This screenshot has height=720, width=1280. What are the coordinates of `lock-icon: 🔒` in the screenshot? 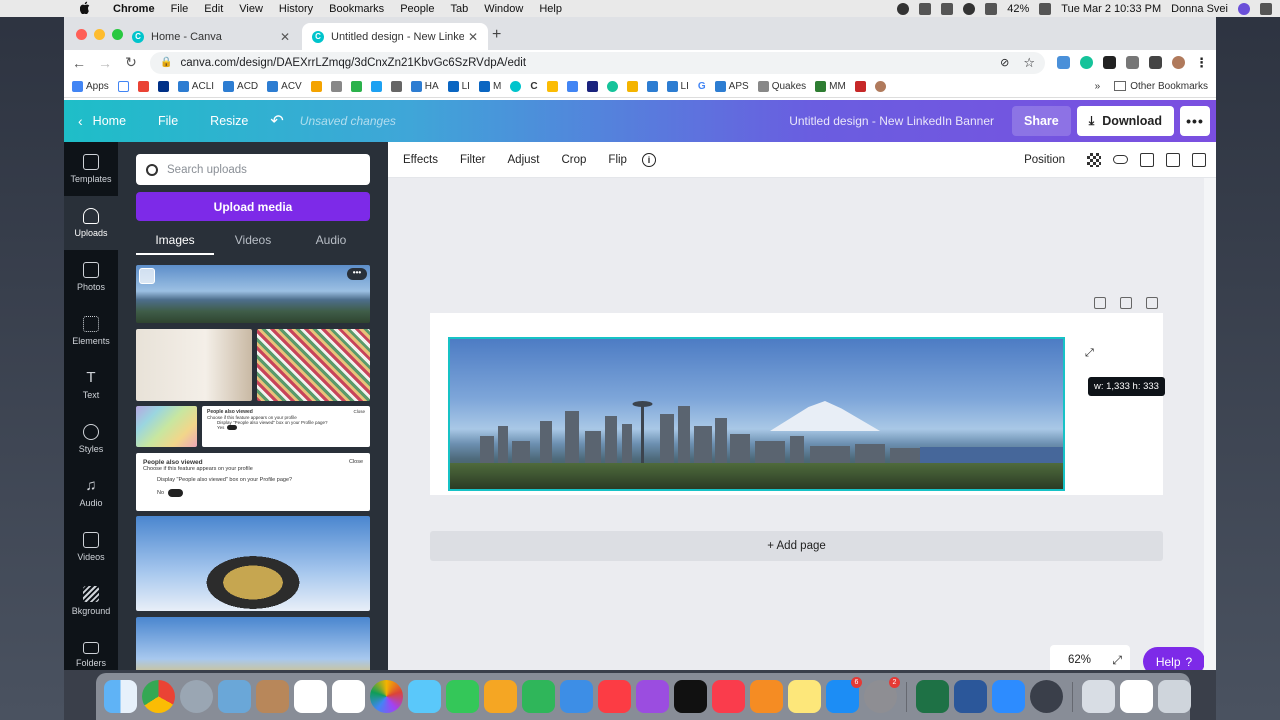 It's located at (166, 62).